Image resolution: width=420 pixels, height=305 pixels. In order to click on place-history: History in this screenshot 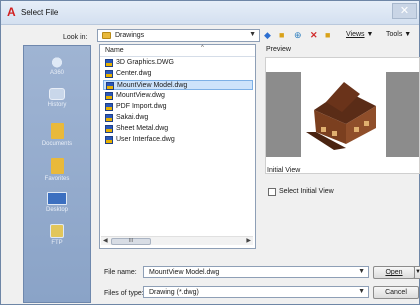, I will do `click(57, 98)`.